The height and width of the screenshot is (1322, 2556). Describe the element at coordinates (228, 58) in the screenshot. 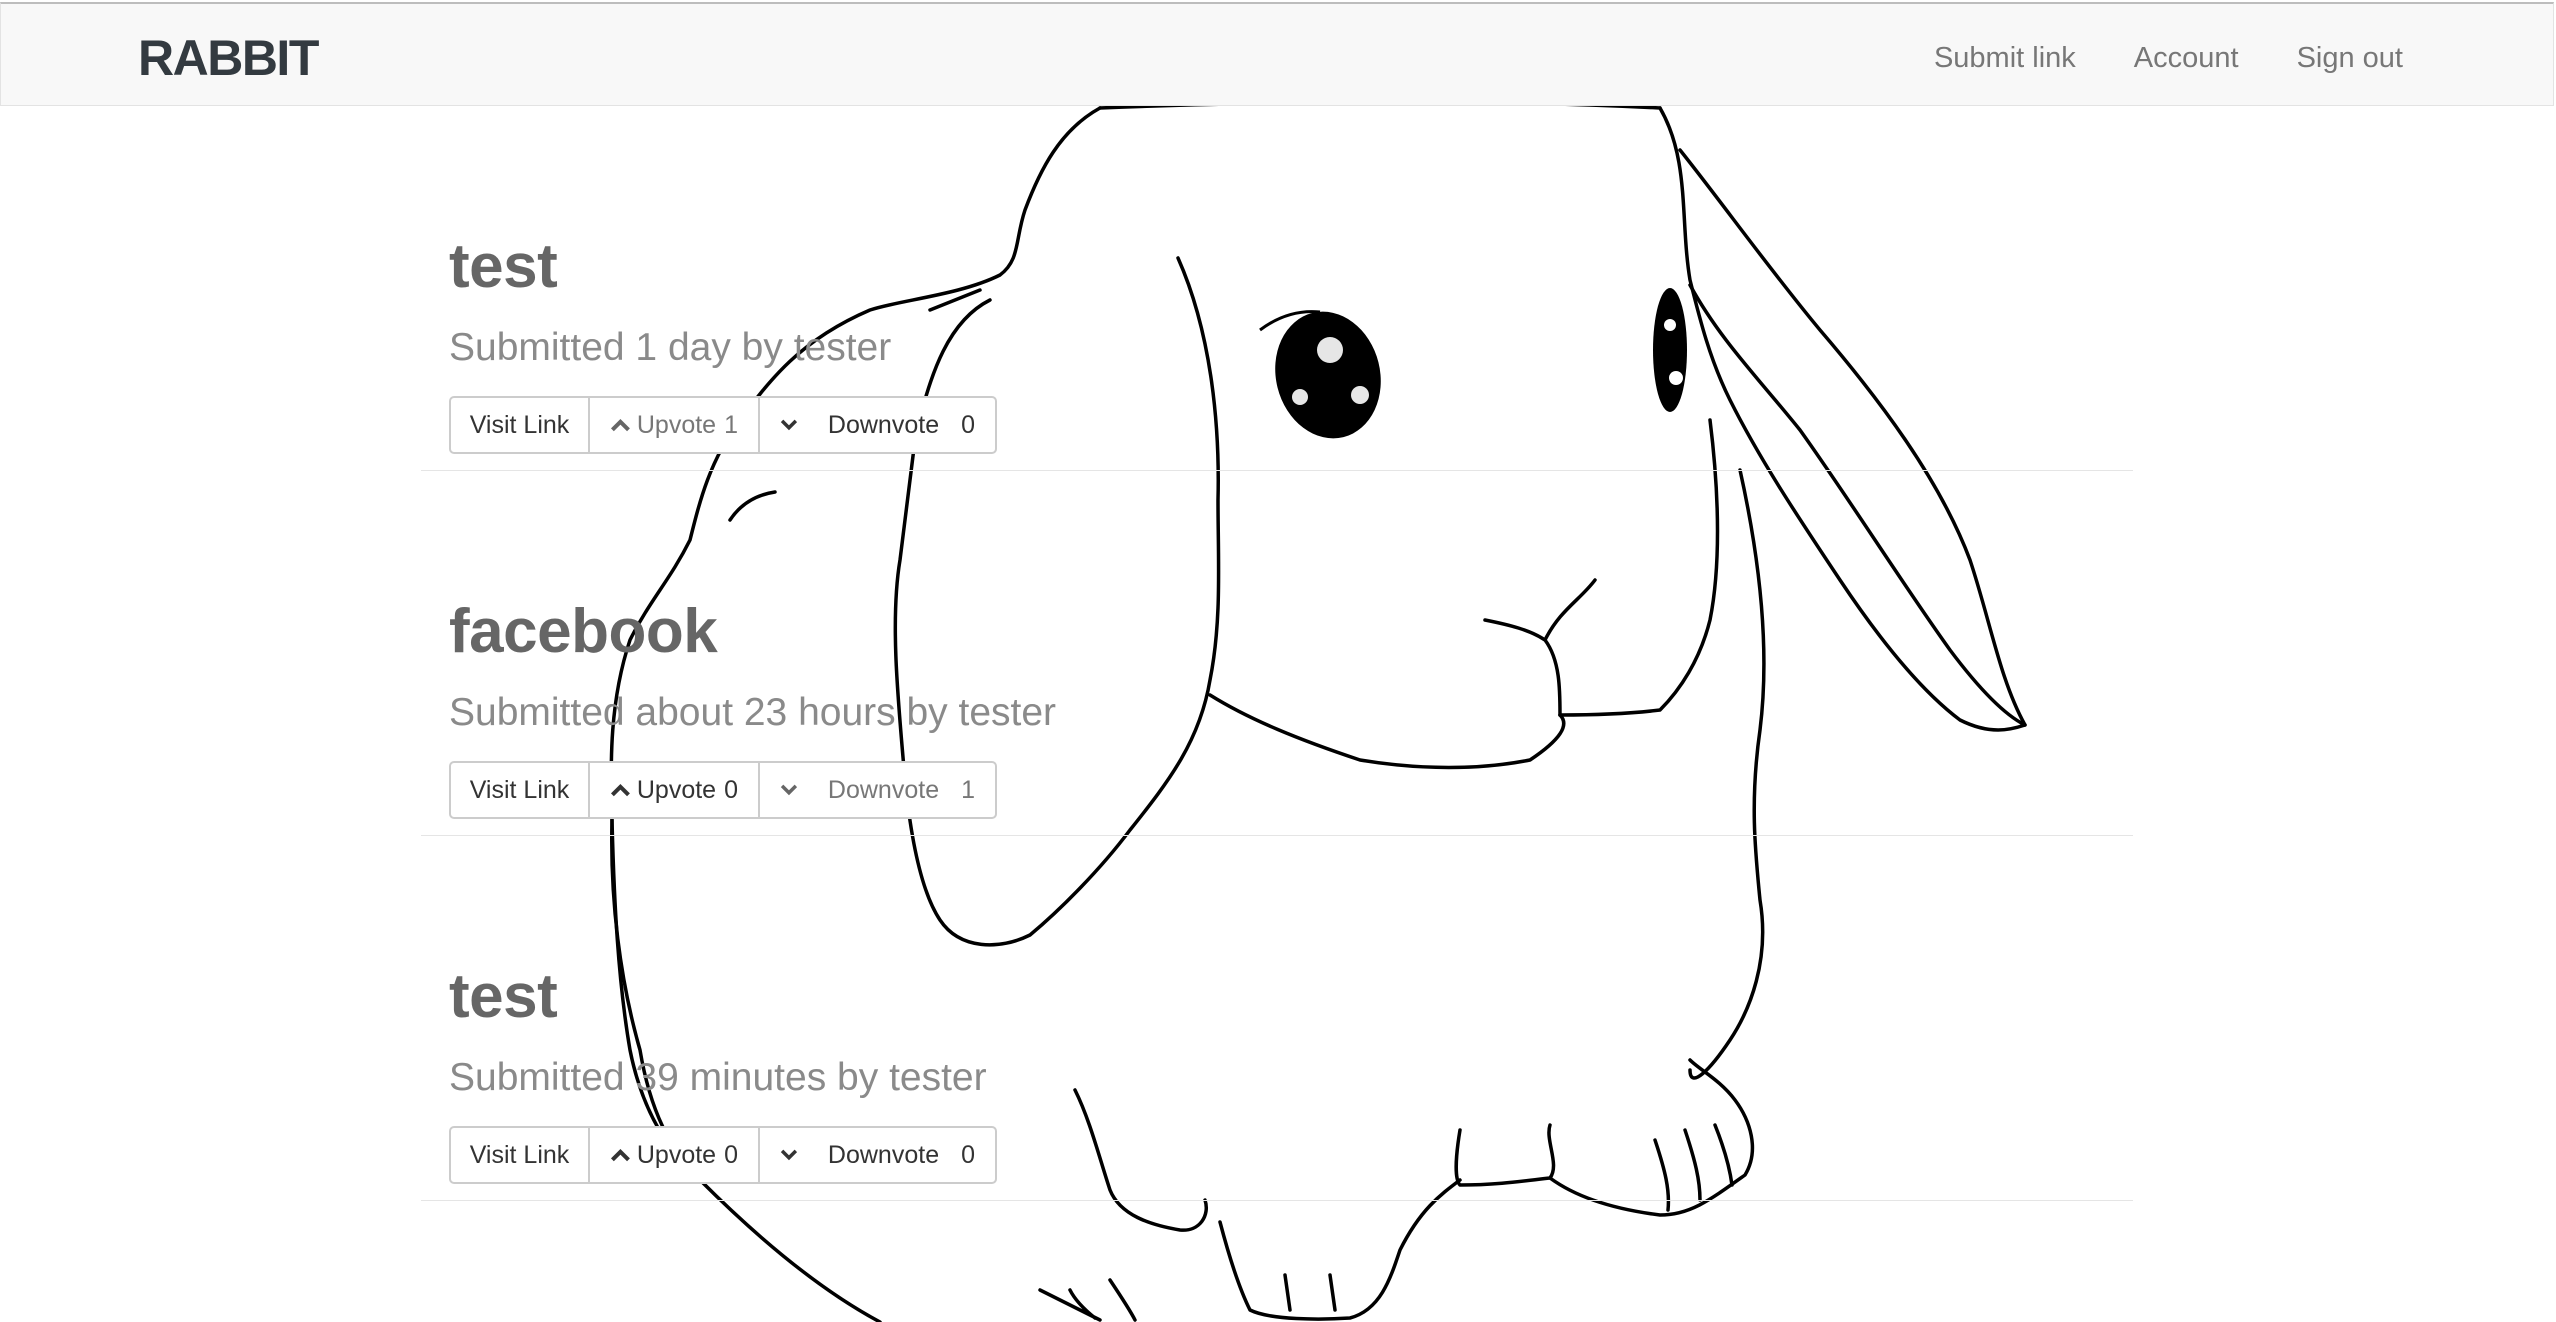

I see `brand-logo: RABBIT` at that location.